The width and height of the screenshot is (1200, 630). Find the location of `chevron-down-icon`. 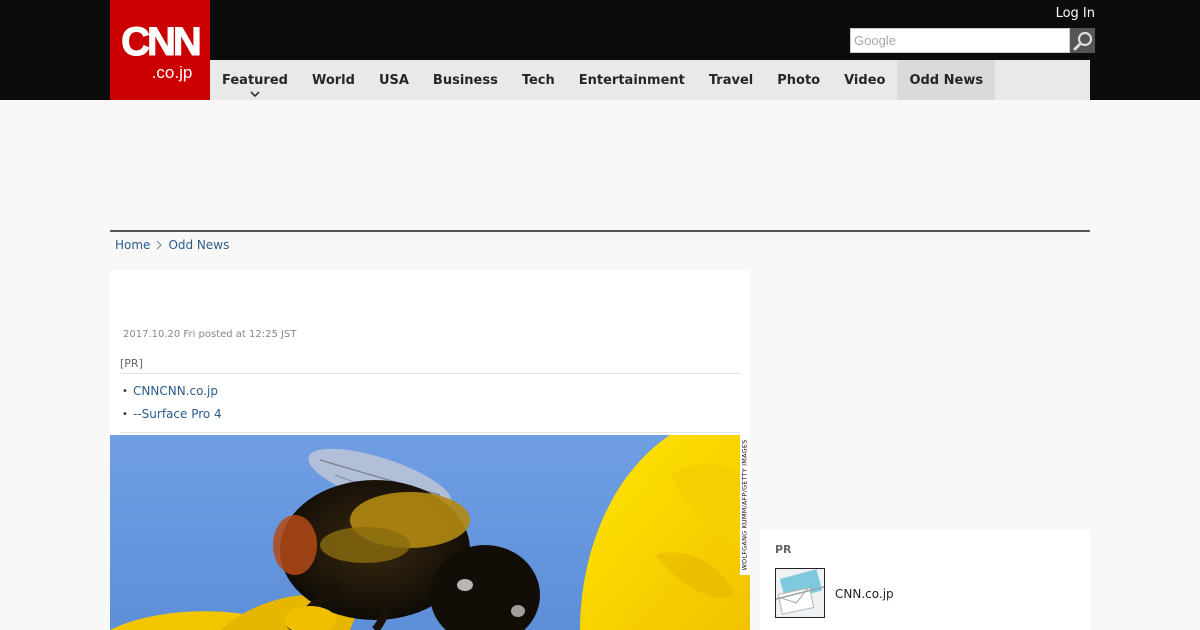

chevron-down-icon is located at coordinates (255, 94).